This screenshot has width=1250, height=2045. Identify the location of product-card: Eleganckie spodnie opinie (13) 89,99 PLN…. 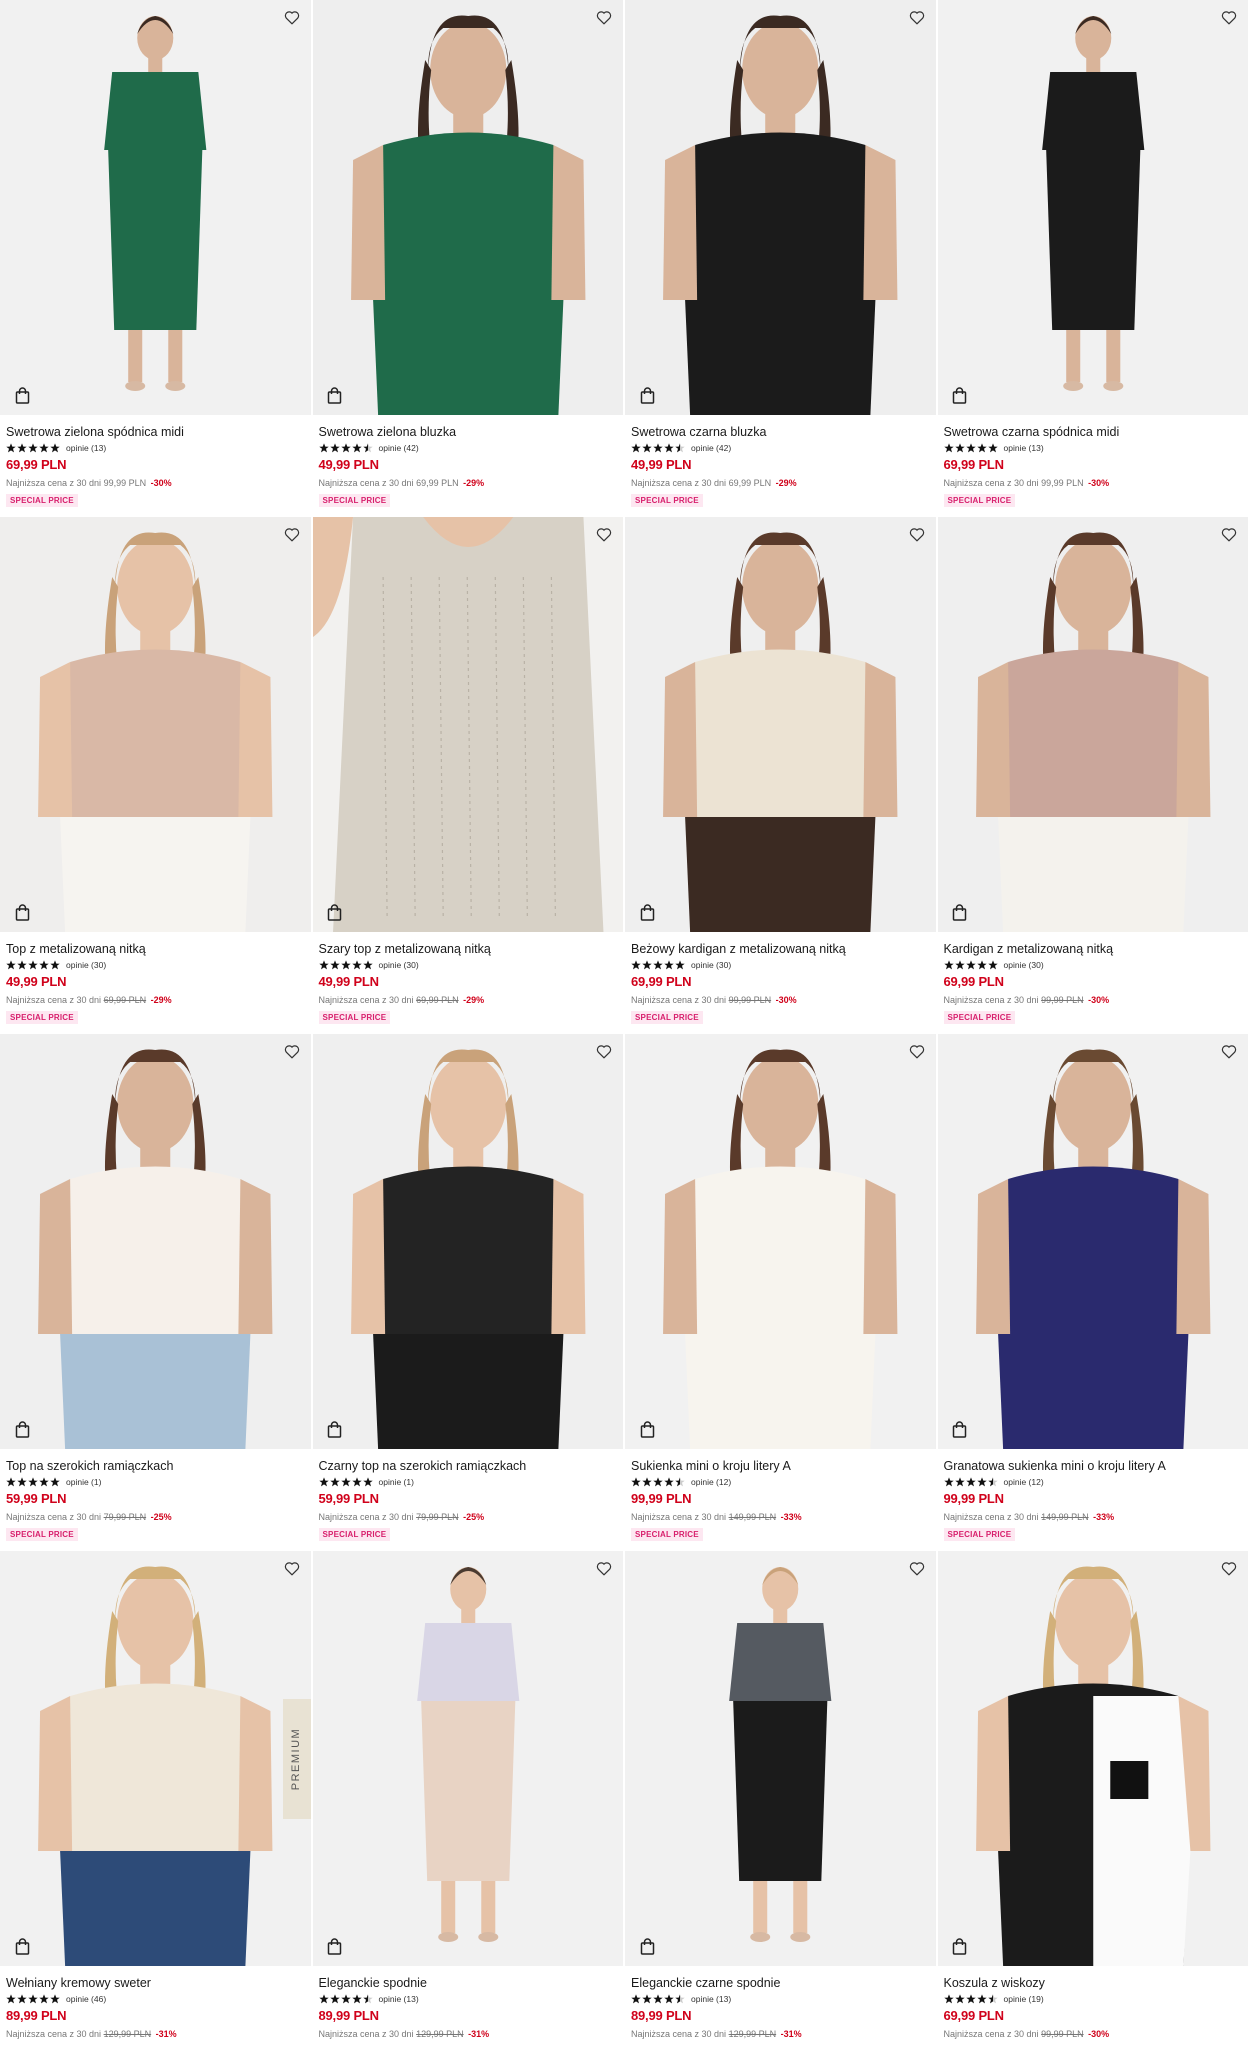
(469, 1798).